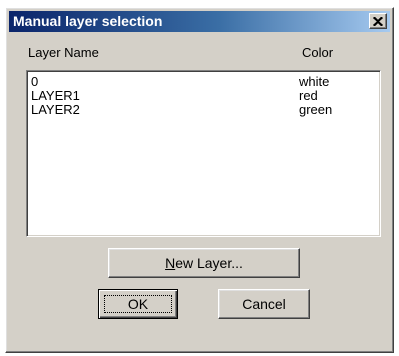 Image resolution: width=399 pixels, height=356 pixels. I want to click on close-icon, so click(378, 21).